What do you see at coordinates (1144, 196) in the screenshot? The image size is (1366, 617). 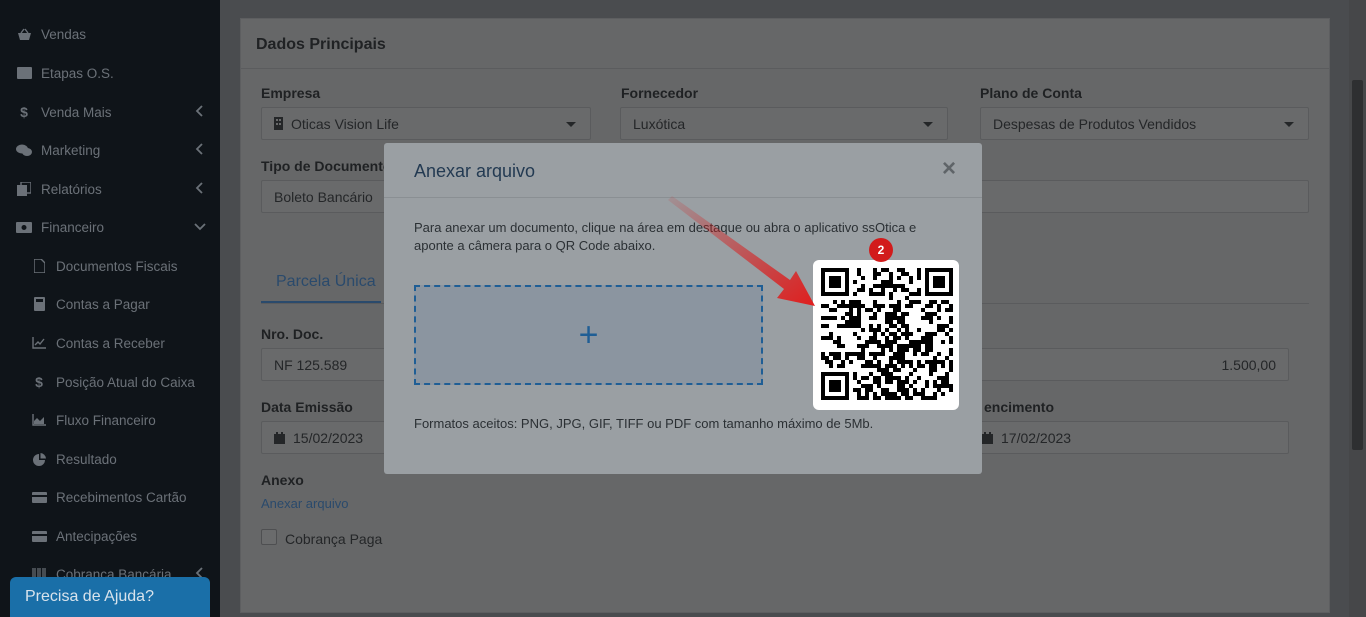 I see `extra-field` at bounding box center [1144, 196].